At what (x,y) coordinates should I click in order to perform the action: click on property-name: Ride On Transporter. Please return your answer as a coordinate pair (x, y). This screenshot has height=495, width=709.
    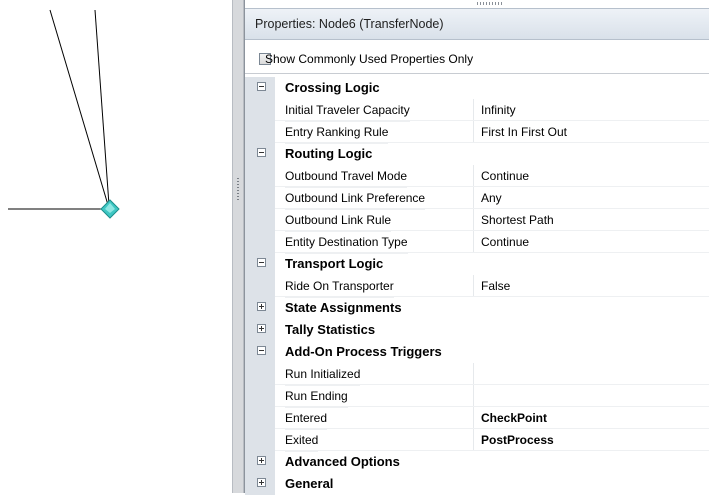
    Looking at the image, I should click on (339, 286).